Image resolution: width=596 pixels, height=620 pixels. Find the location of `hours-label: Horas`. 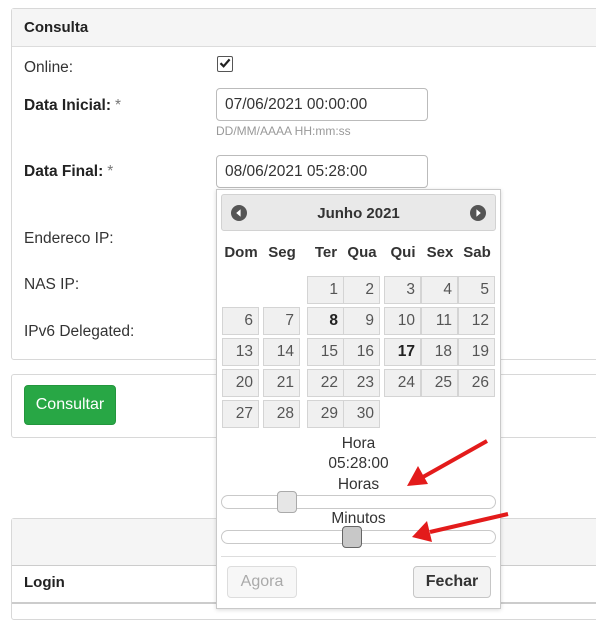

hours-label: Horas is located at coordinates (358, 484).